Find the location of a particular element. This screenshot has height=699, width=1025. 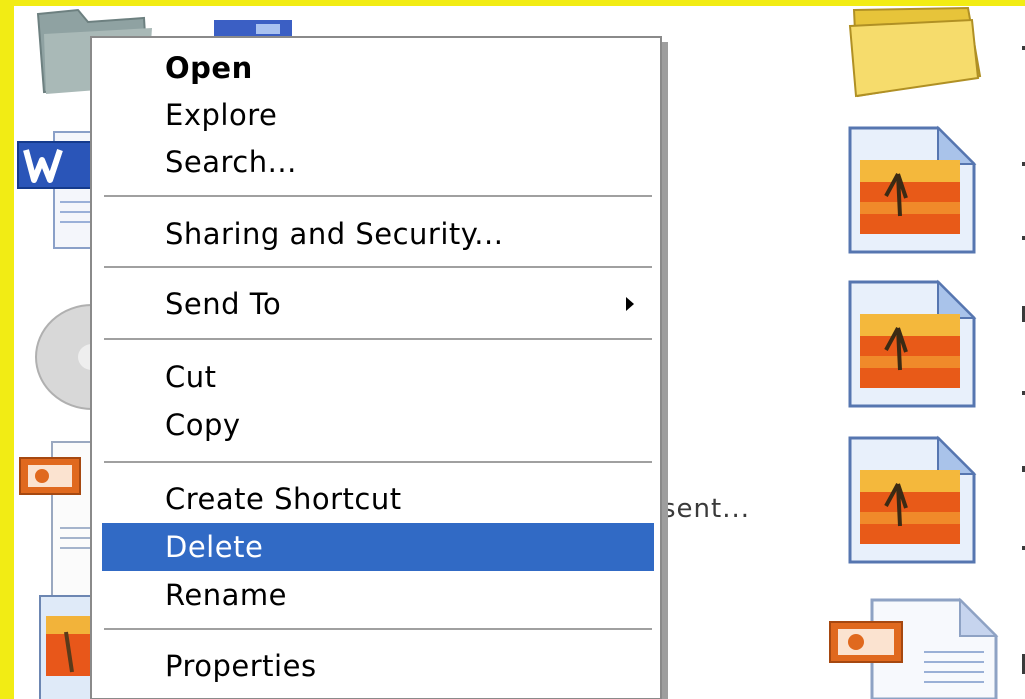

menu-item-label: Open is located at coordinates (209, 68).